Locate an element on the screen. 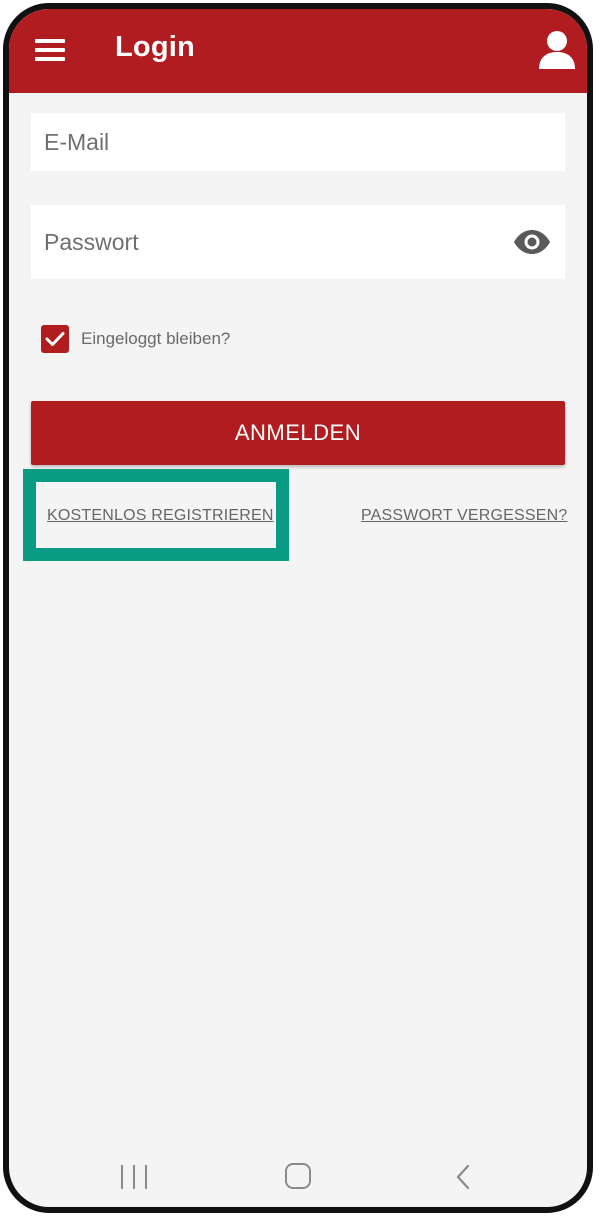  email-input is located at coordinates (298, 142).